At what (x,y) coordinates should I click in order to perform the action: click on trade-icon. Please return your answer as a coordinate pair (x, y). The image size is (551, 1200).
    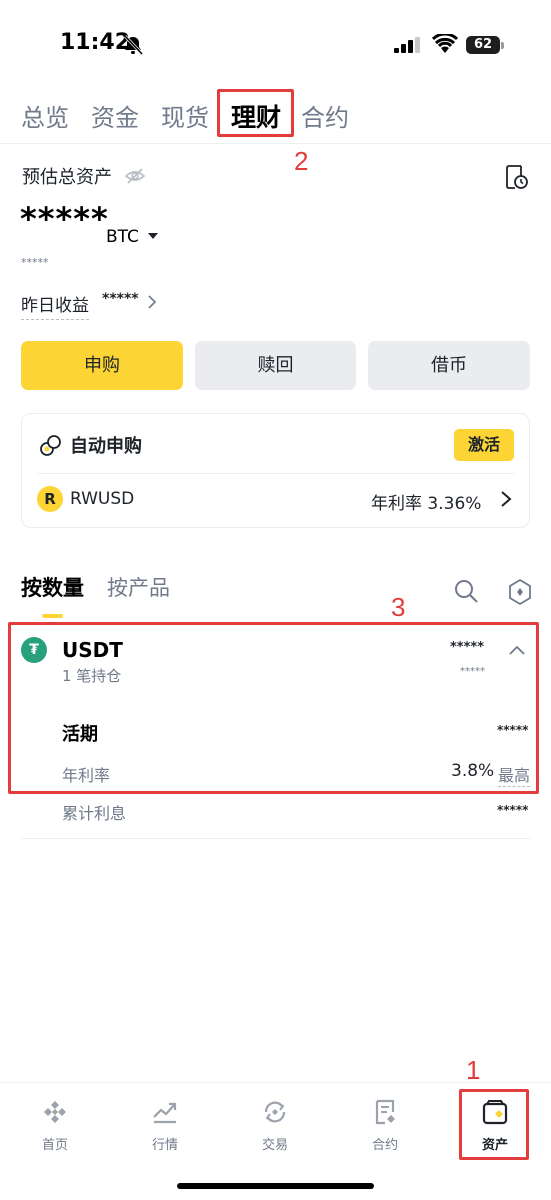
    Looking at the image, I should click on (275, 1112).